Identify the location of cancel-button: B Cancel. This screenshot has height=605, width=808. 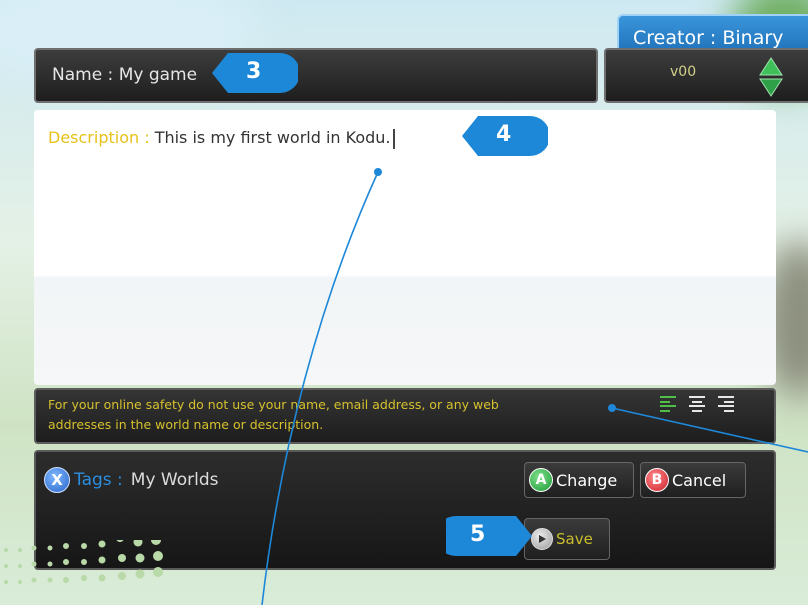
(693, 480).